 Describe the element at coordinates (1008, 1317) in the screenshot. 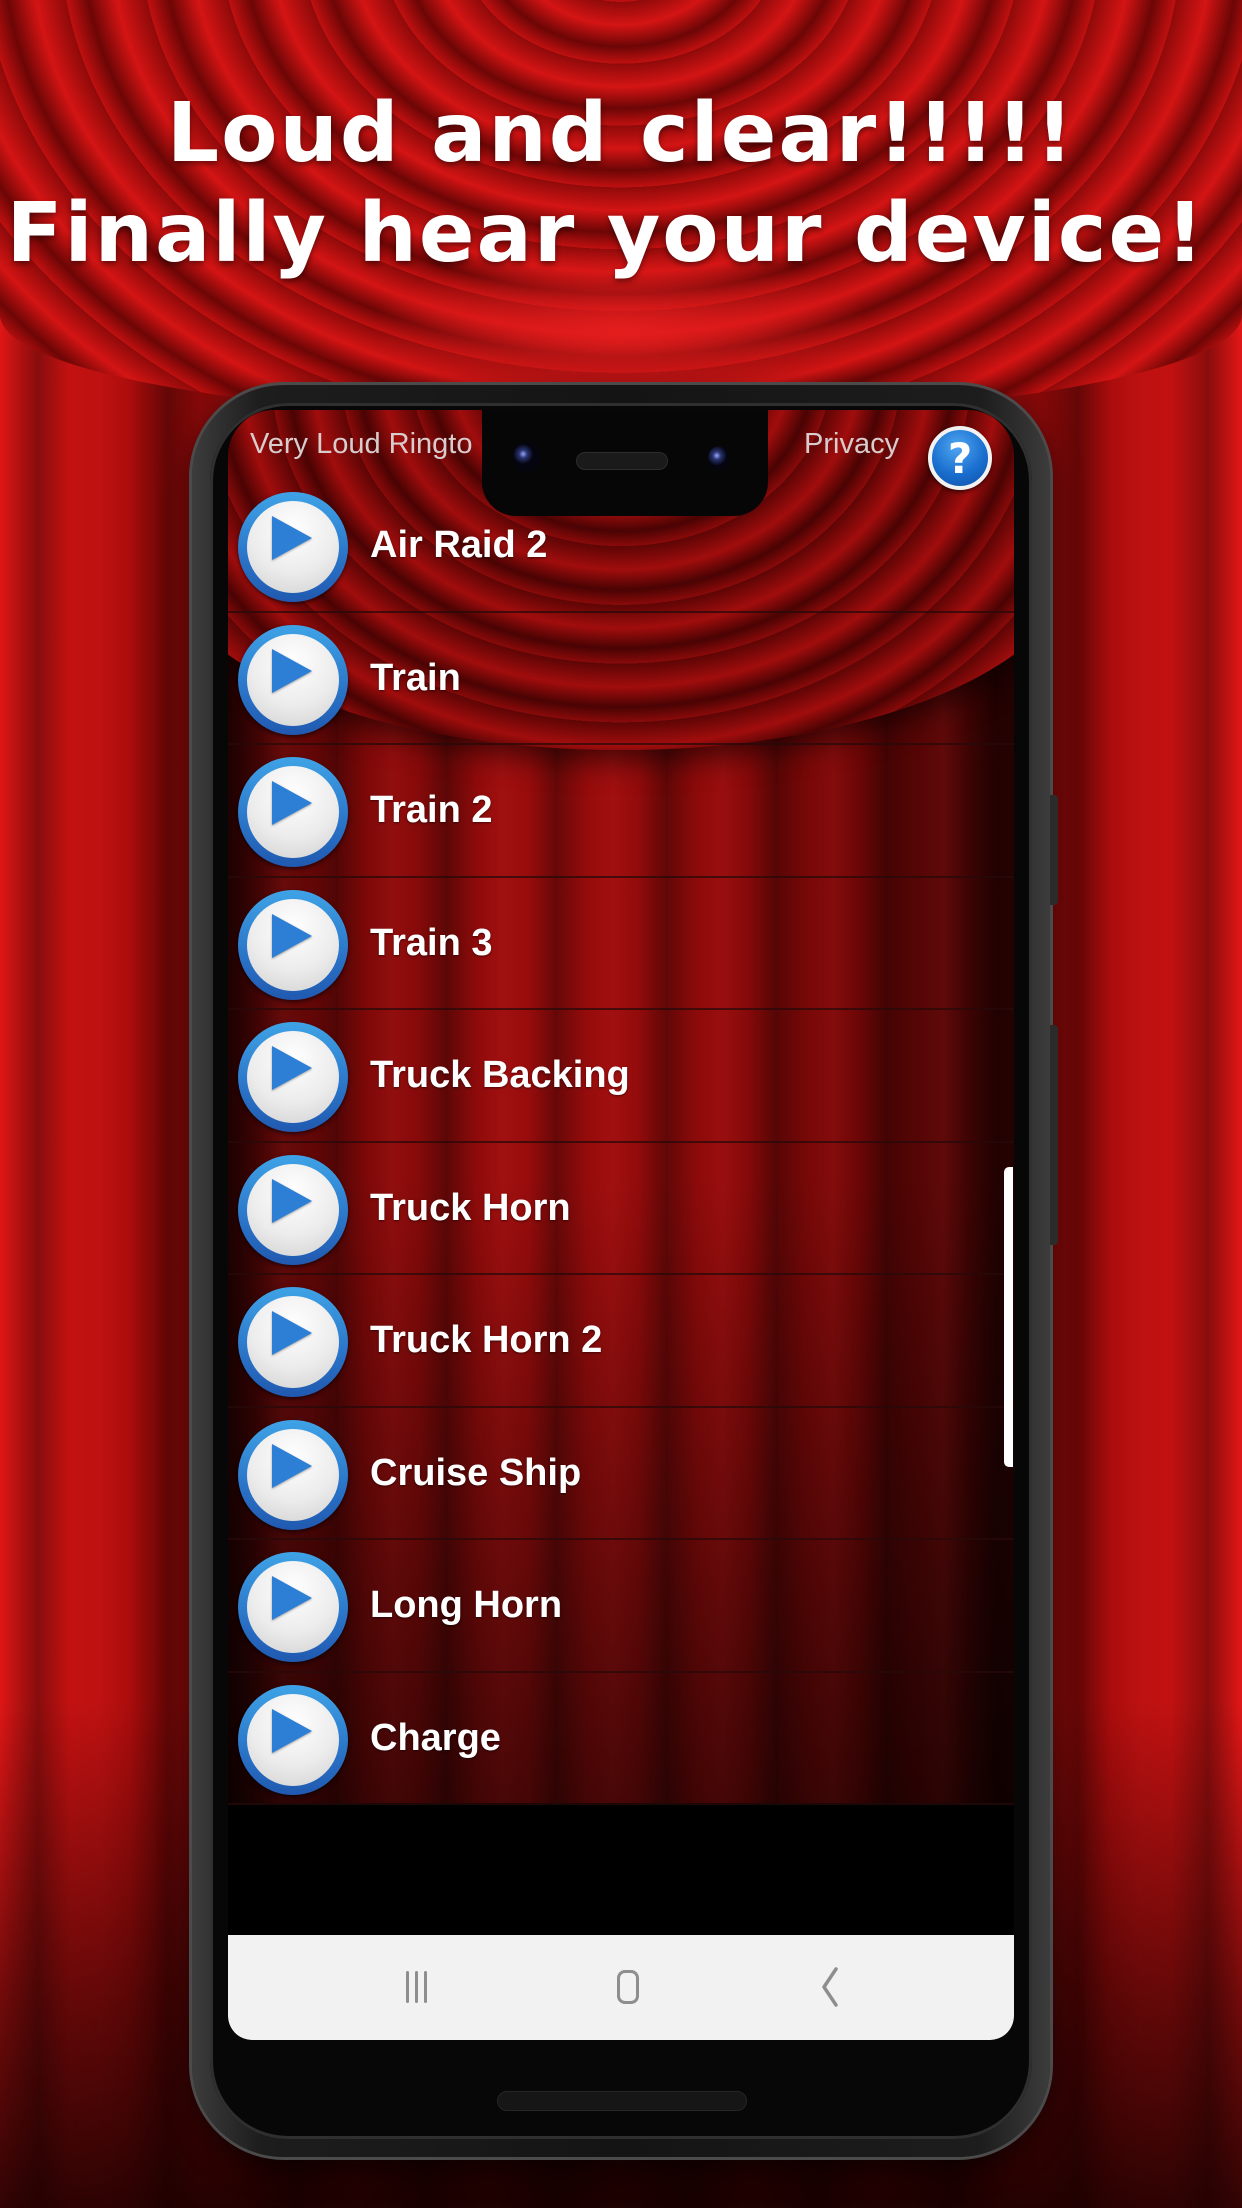

I see `list-scrollbar` at that location.